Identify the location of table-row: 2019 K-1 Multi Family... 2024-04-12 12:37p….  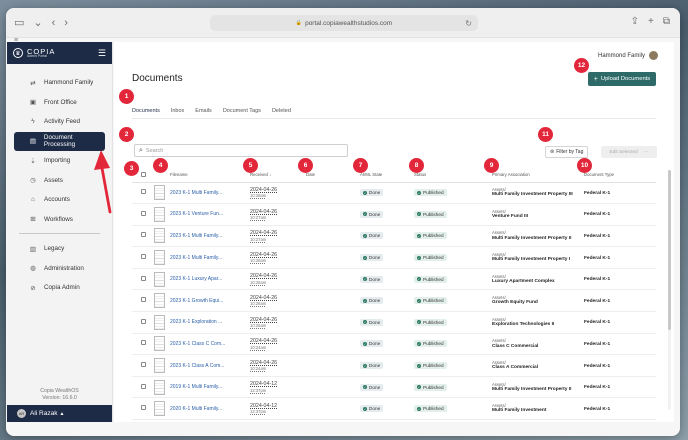
(394, 387).